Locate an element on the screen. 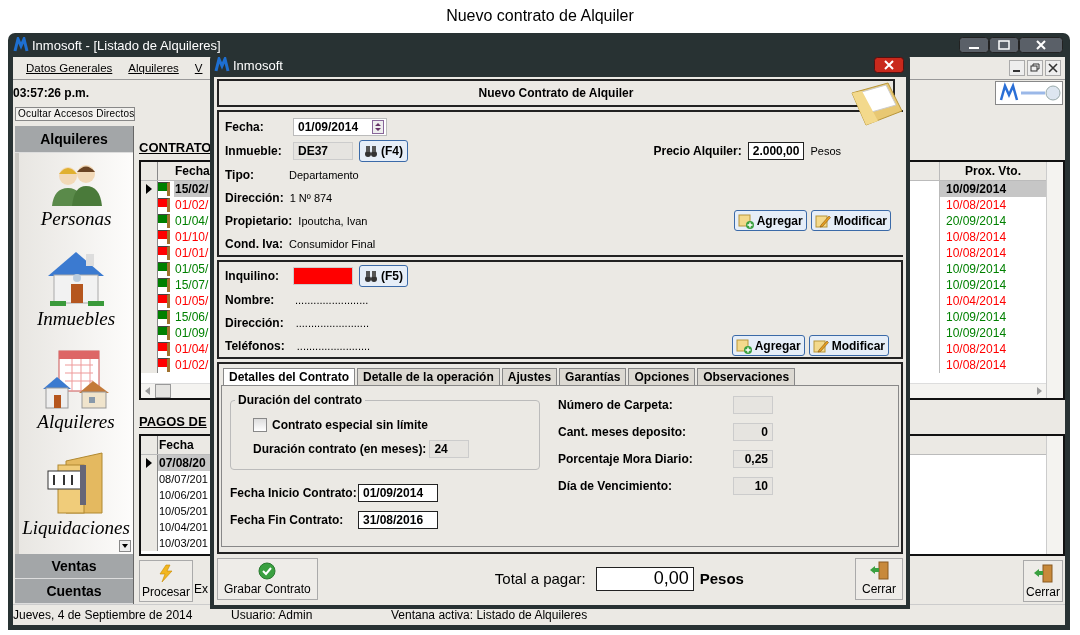  checkbox-label: Contrato especial sin límite is located at coordinates (350, 425).